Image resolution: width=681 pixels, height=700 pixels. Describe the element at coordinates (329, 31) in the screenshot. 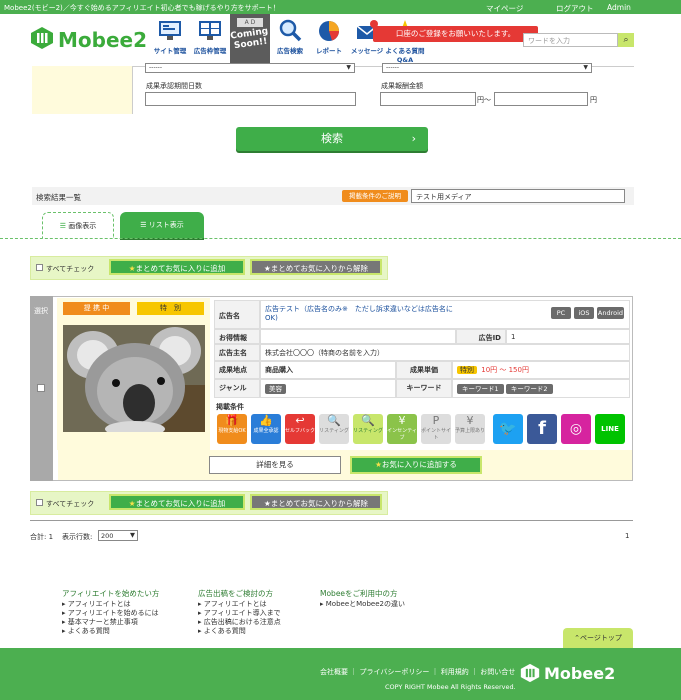

I see `pie-chart-icon` at that location.